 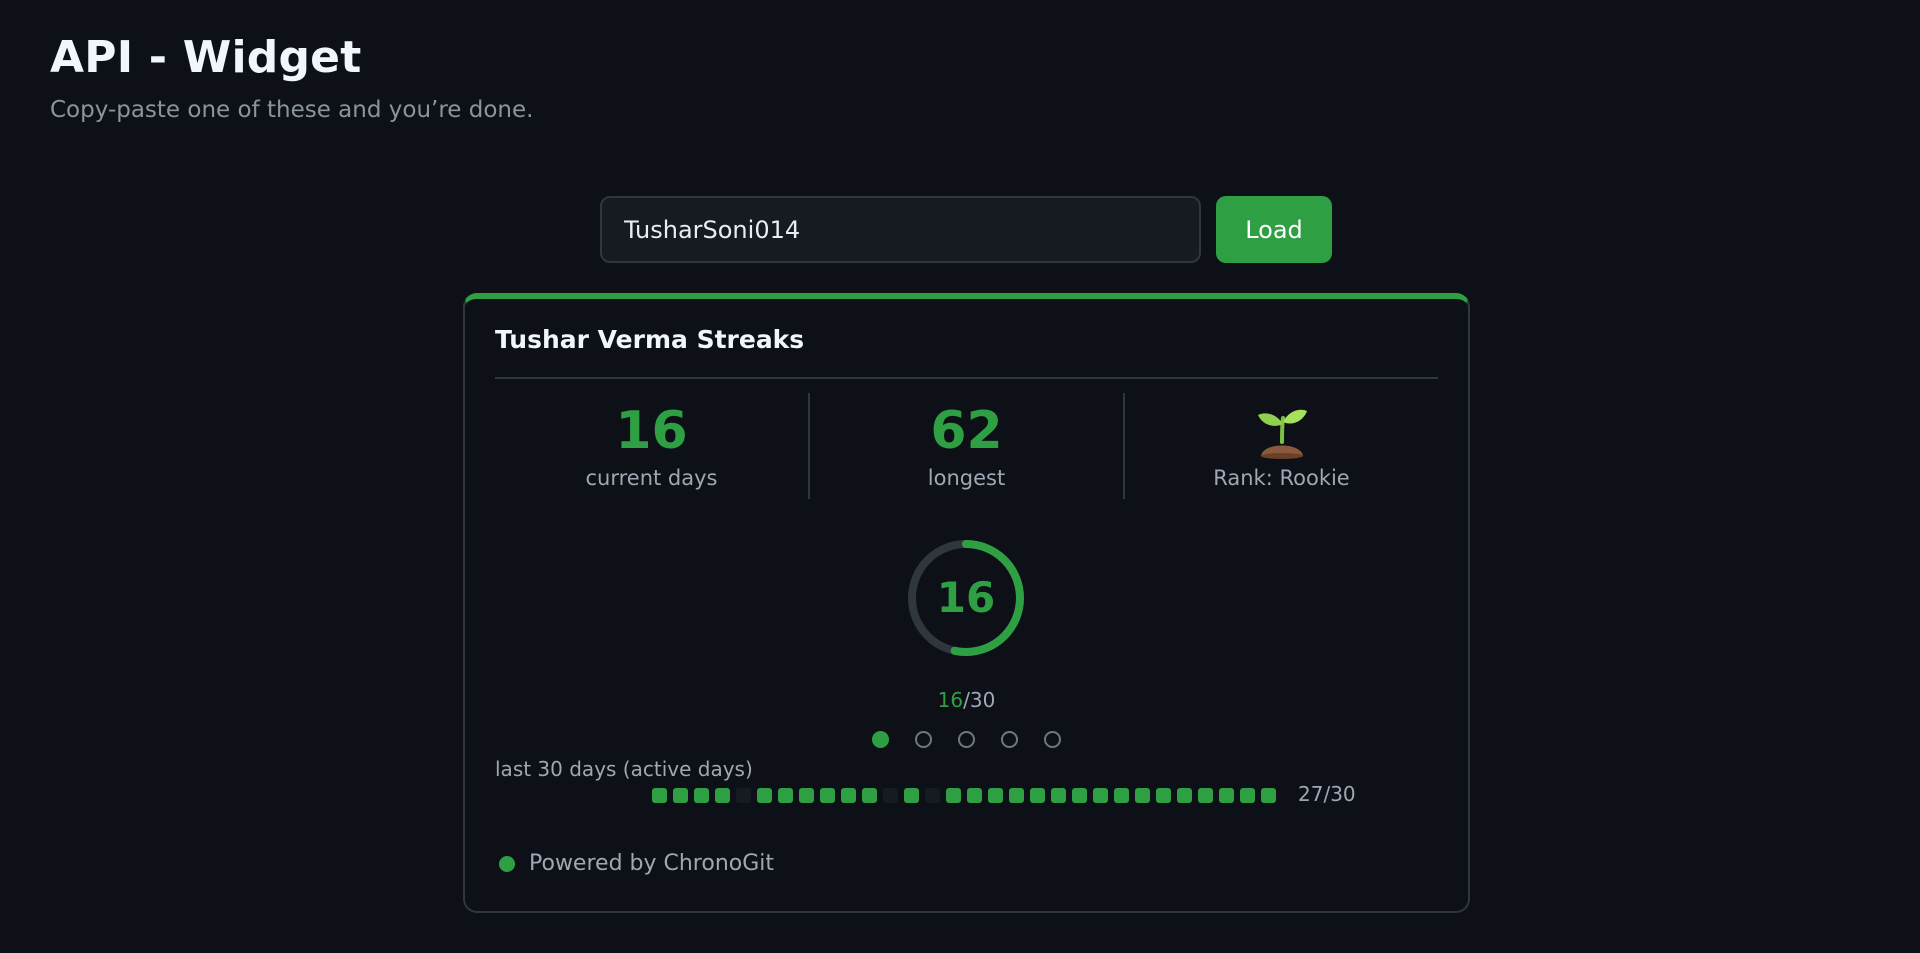 I want to click on page-title: API - Widget, so click(x=206, y=57).